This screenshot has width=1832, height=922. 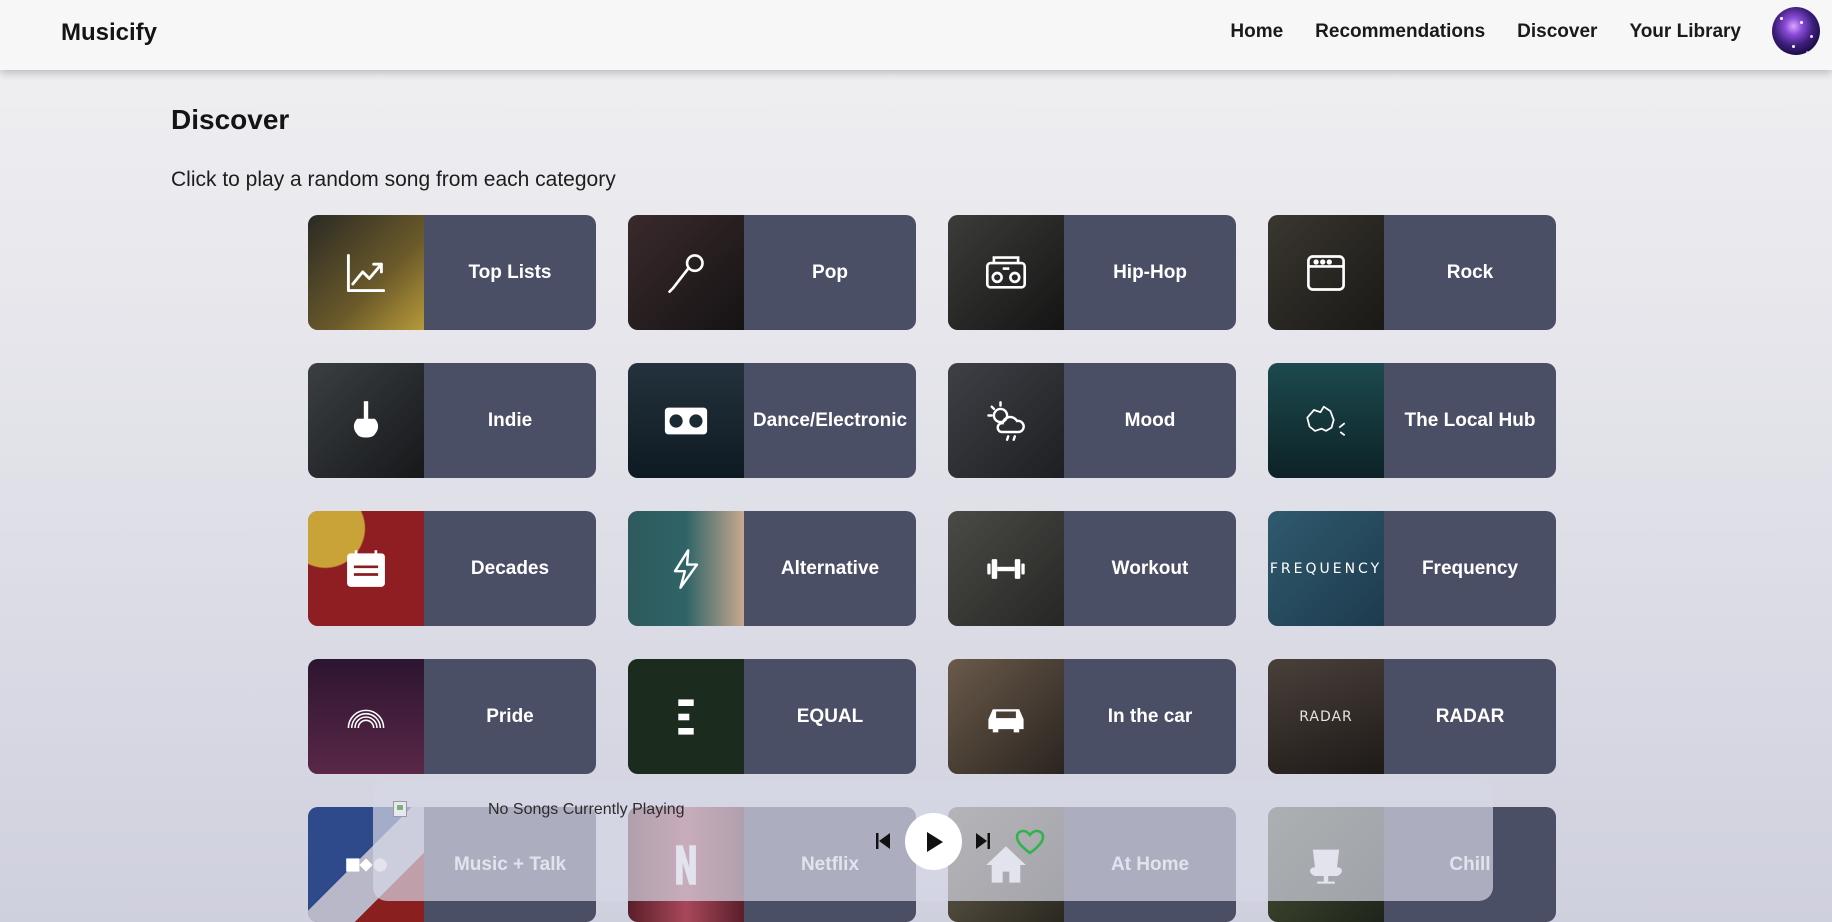 I want to click on category-image: RADAR, so click(x=1326, y=716).